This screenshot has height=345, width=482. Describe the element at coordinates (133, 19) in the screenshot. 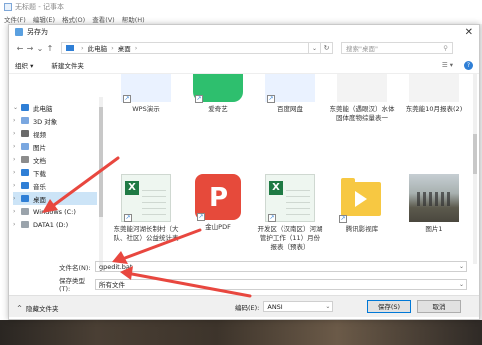

I see `menu-help: 帮助(H)` at that location.